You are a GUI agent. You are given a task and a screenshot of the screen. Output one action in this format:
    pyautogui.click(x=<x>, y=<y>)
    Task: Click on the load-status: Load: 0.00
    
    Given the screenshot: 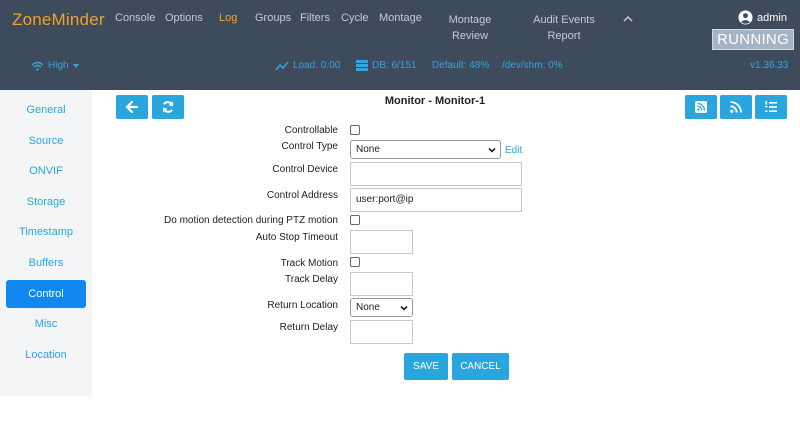 What is the action you would take?
    pyautogui.click(x=307, y=65)
    